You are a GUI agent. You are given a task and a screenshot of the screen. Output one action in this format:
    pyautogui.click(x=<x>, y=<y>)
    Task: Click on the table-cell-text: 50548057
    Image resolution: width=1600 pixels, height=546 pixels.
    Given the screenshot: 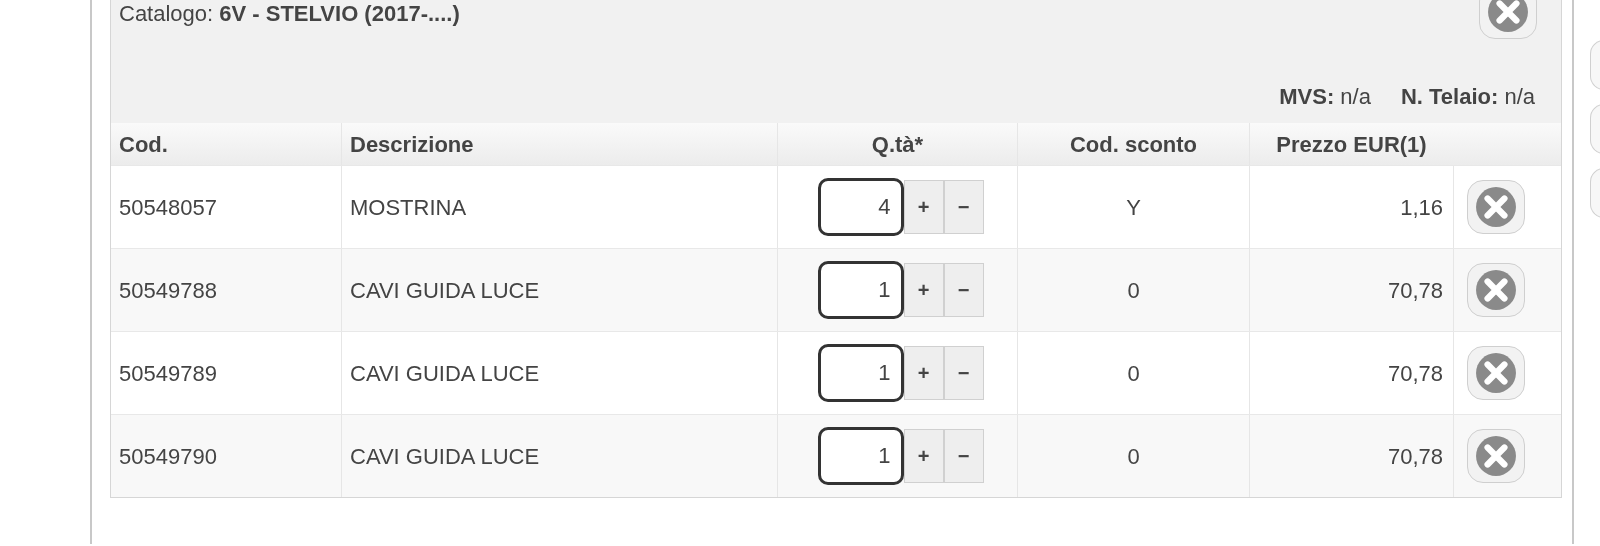 What is the action you would take?
    pyautogui.click(x=168, y=207)
    